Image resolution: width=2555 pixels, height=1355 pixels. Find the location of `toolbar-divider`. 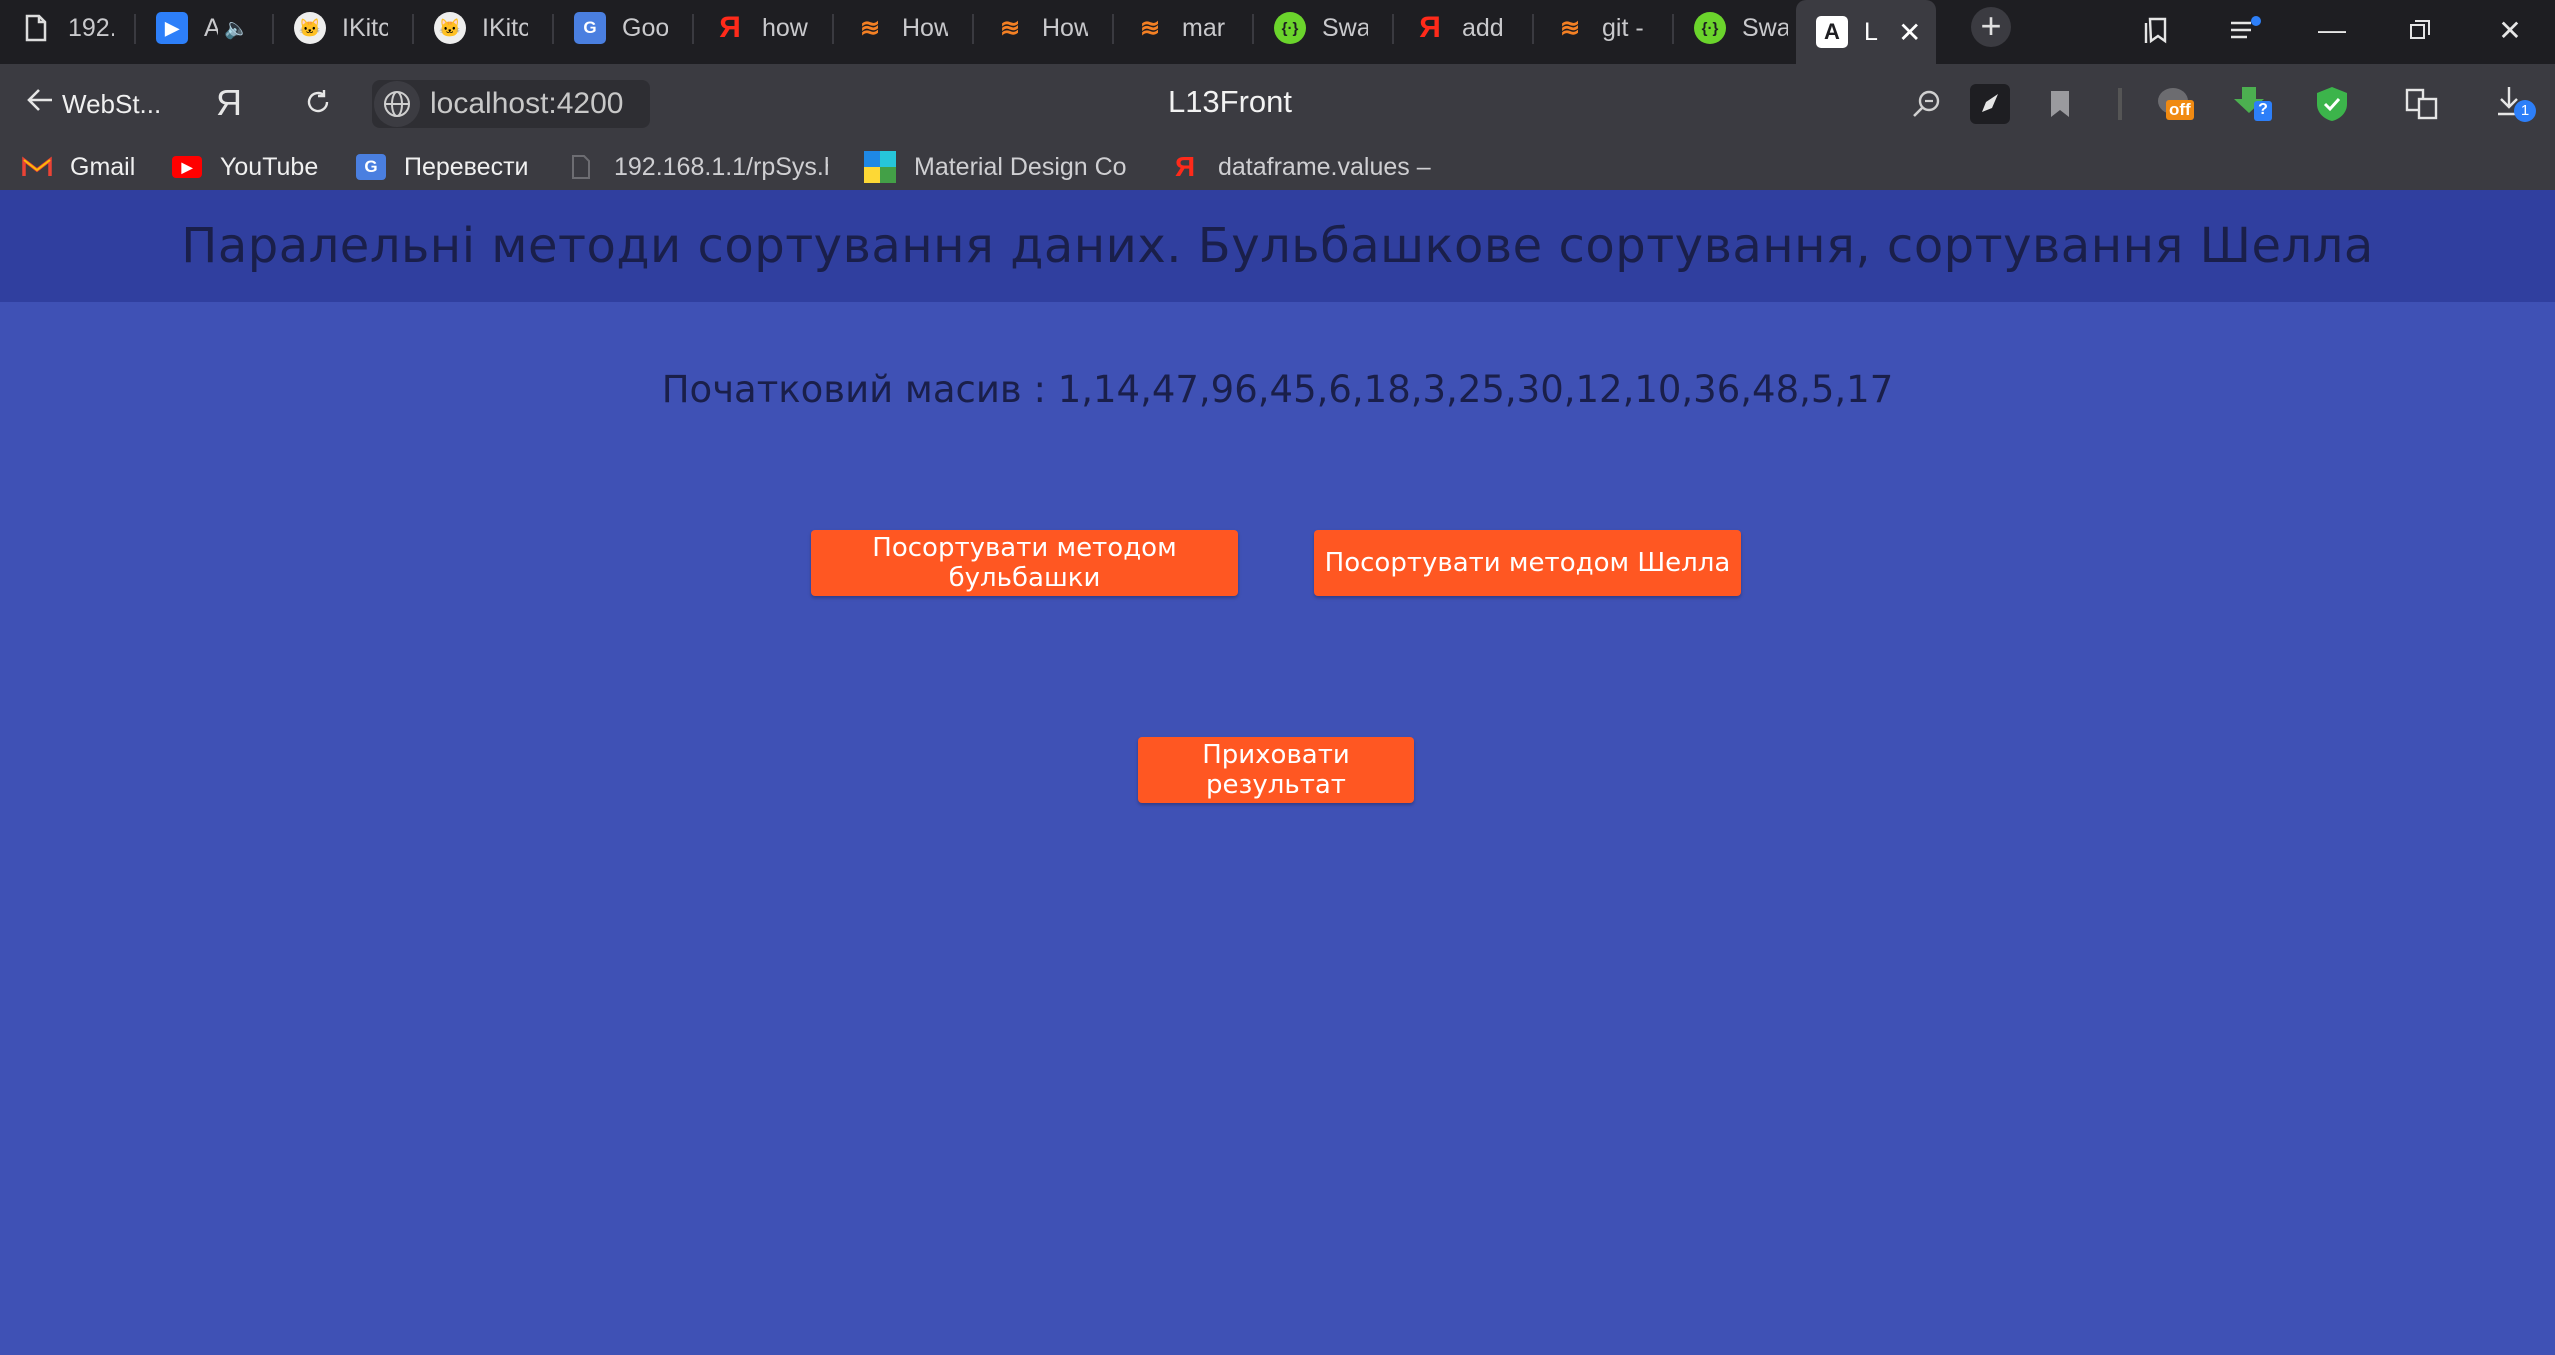

toolbar-divider is located at coordinates (2120, 104).